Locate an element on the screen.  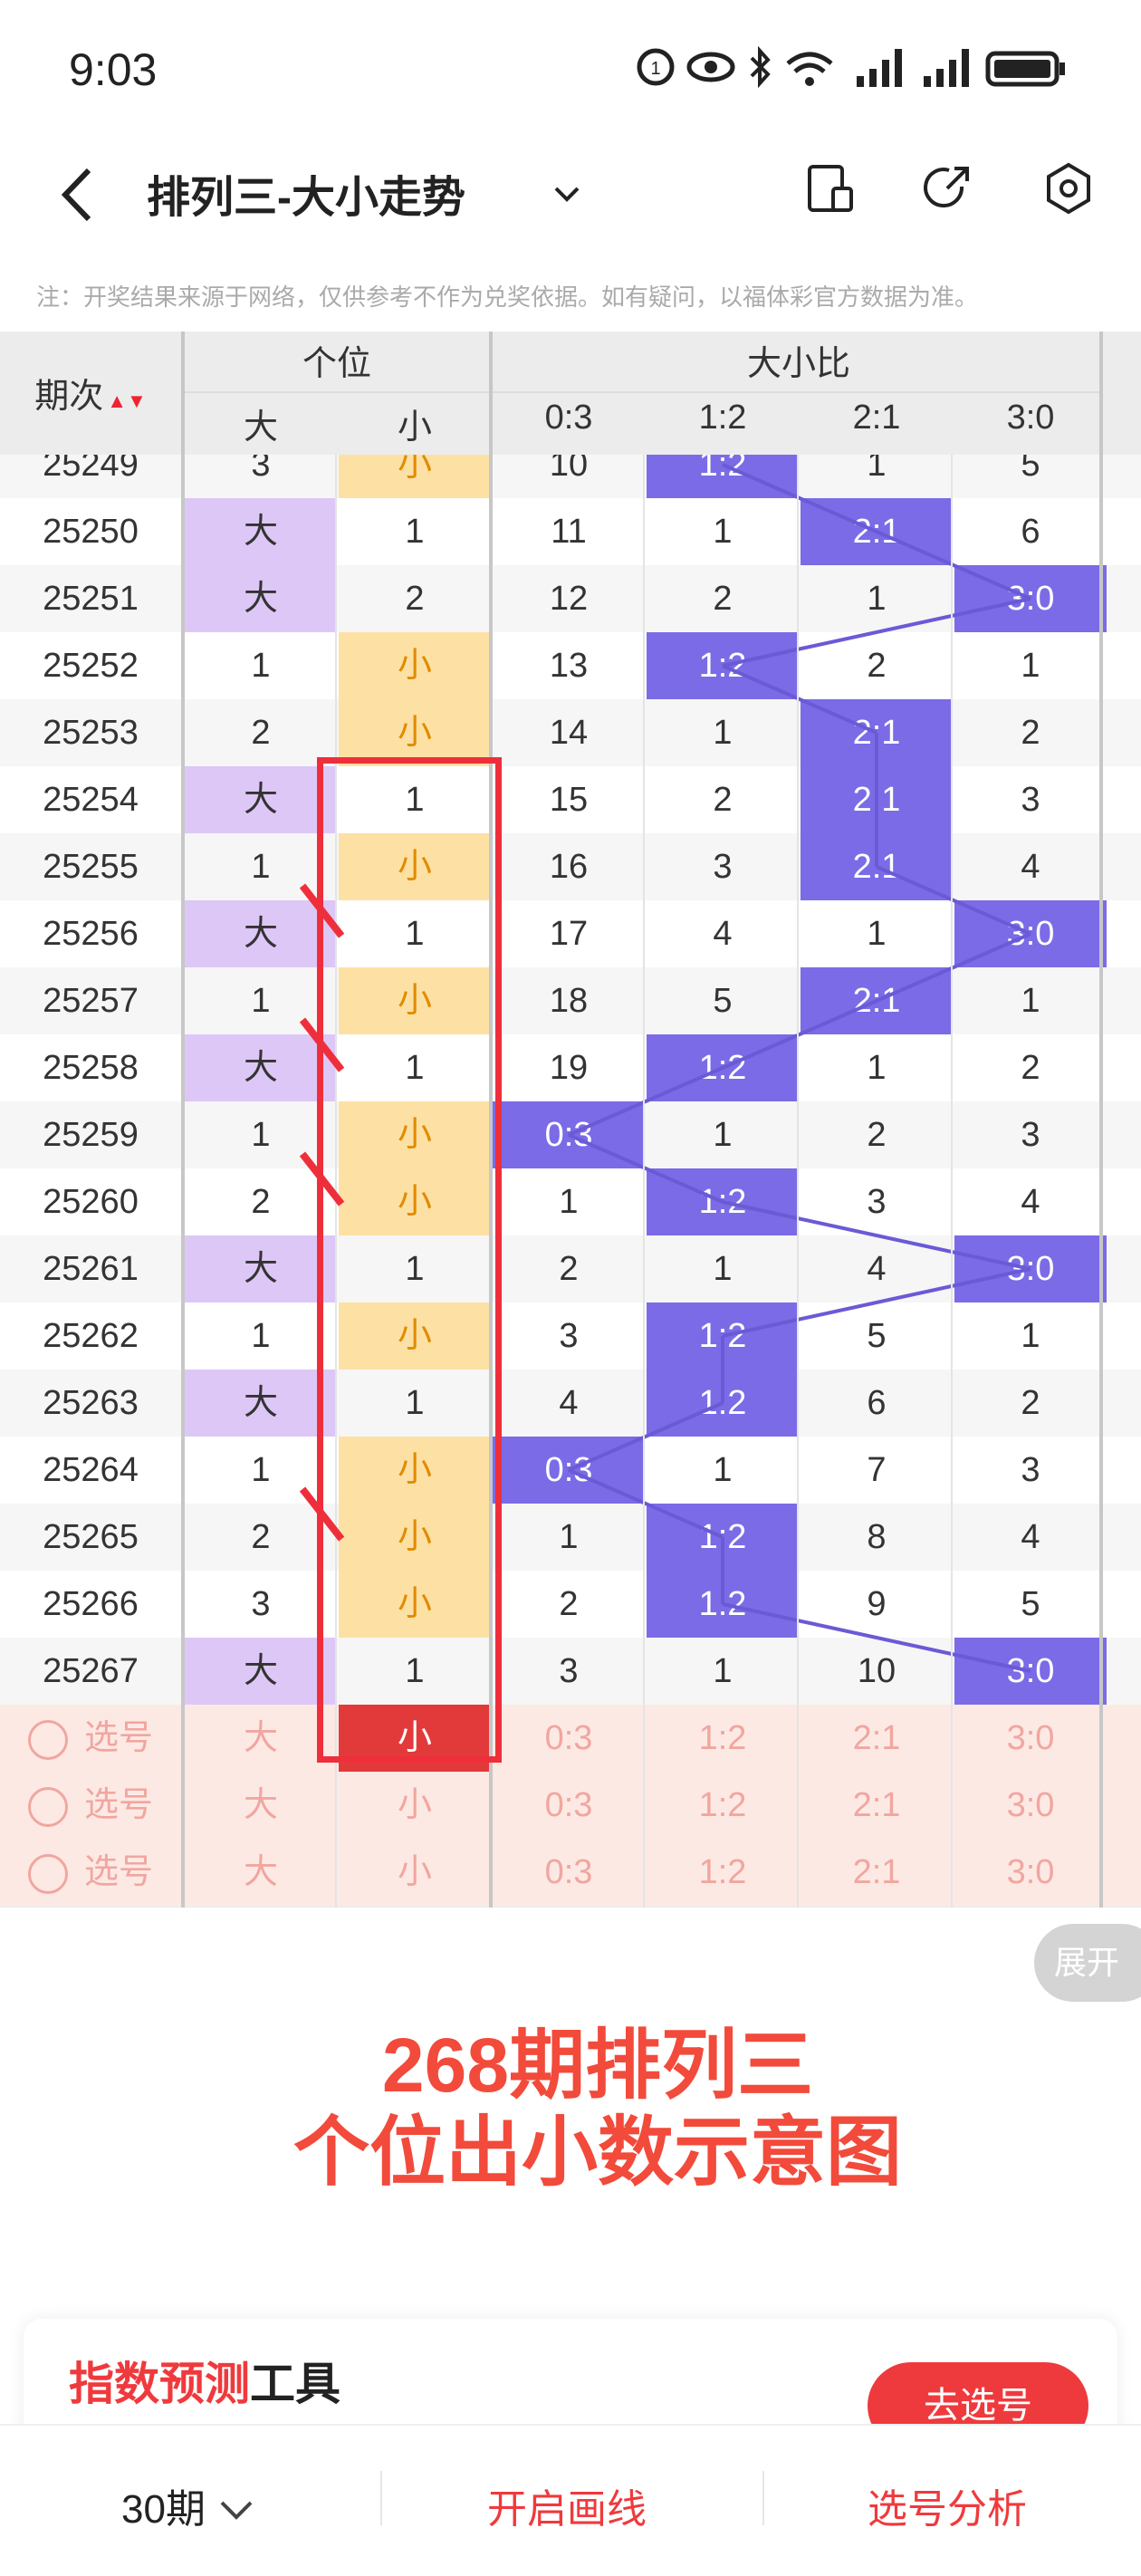
bluetooth-icon is located at coordinates (760, 67).